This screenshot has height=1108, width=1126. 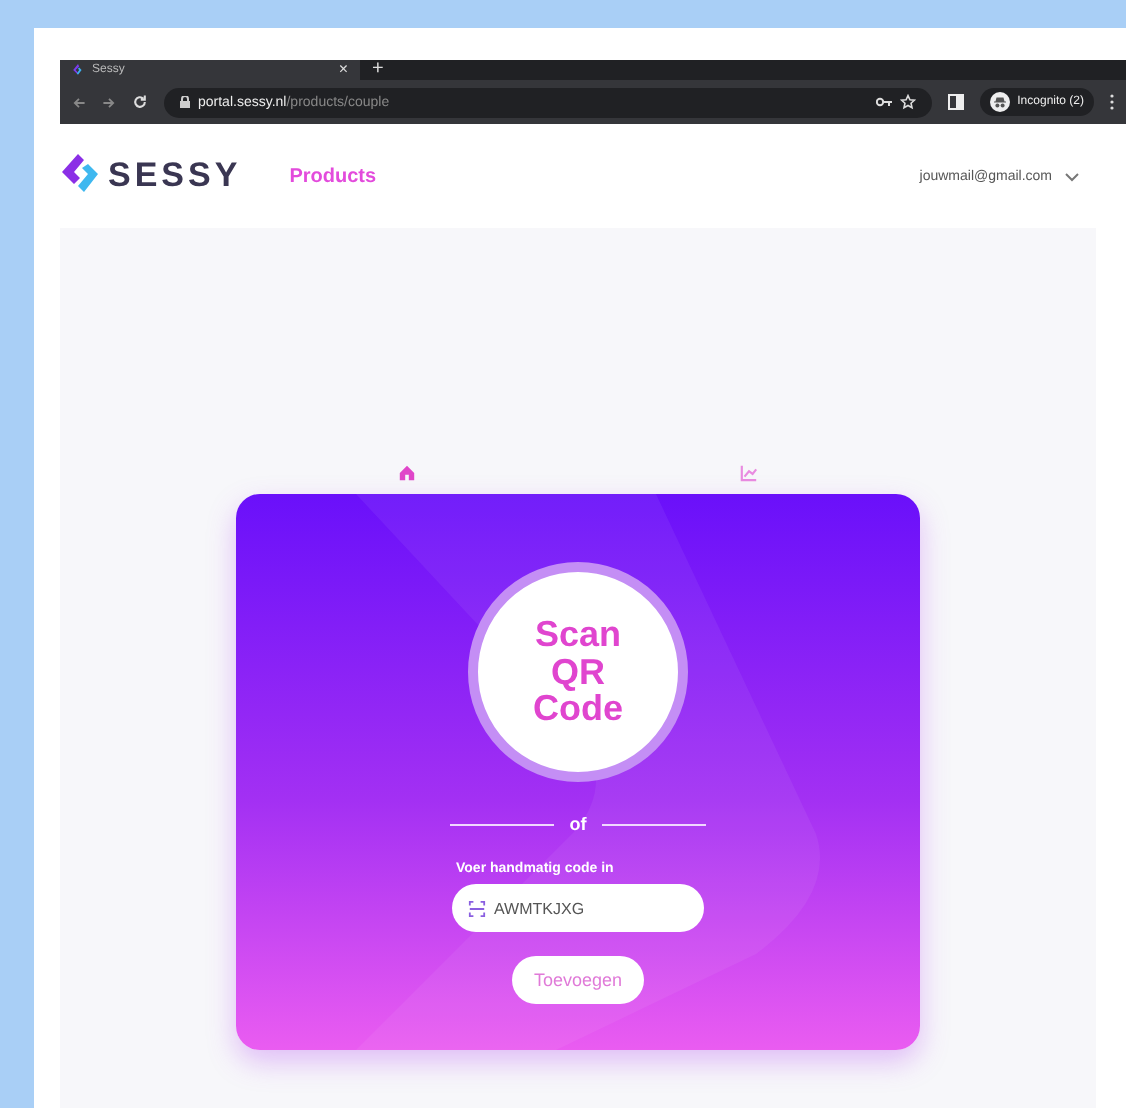 I want to click on chevron-down-icon, so click(x=1072, y=176).